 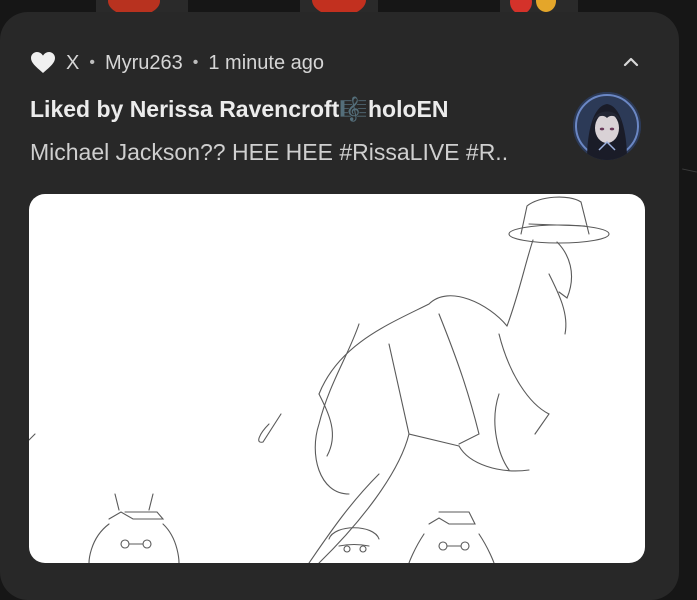 I want to click on notification-title: Liked by Nerissa Ravencroft🎼holoEN, so click(x=239, y=109).